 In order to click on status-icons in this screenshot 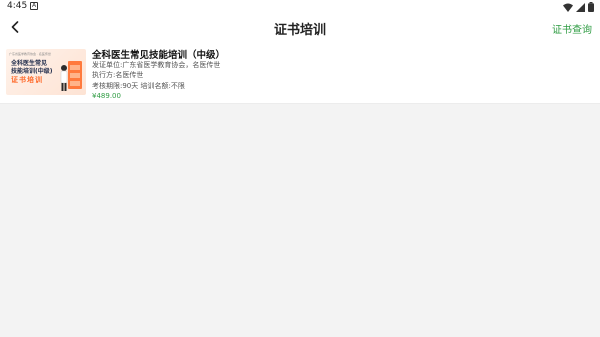, I will do `click(578, 7)`.